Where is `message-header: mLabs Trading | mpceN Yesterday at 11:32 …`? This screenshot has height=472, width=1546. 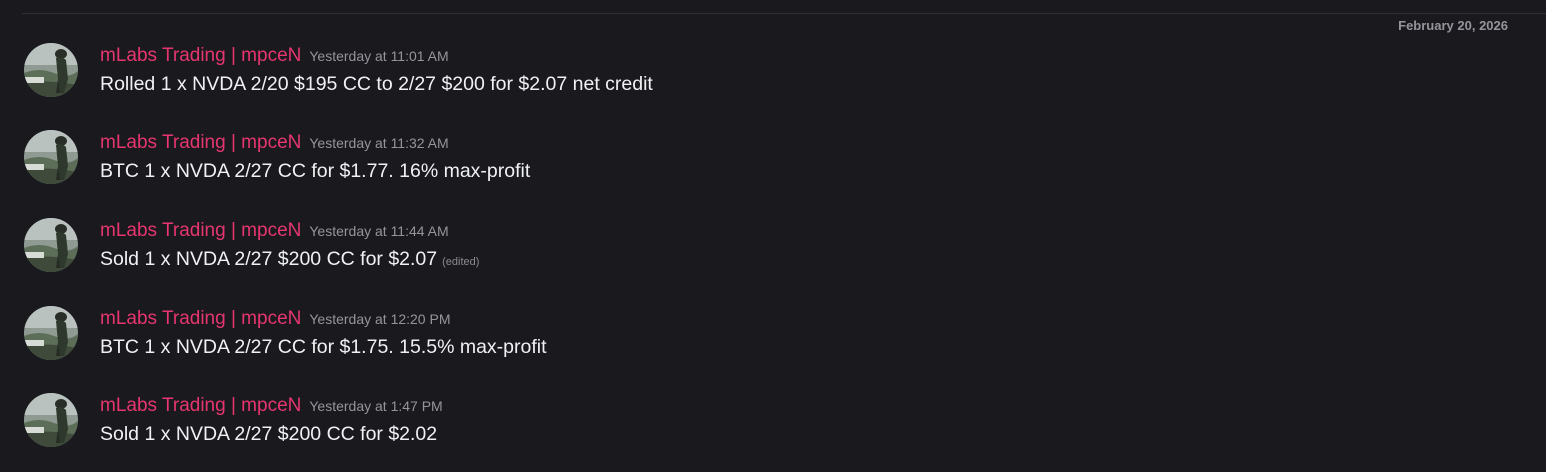
message-header: mLabs Trading | mpceN Yesterday at 11:32 … is located at coordinates (274, 143).